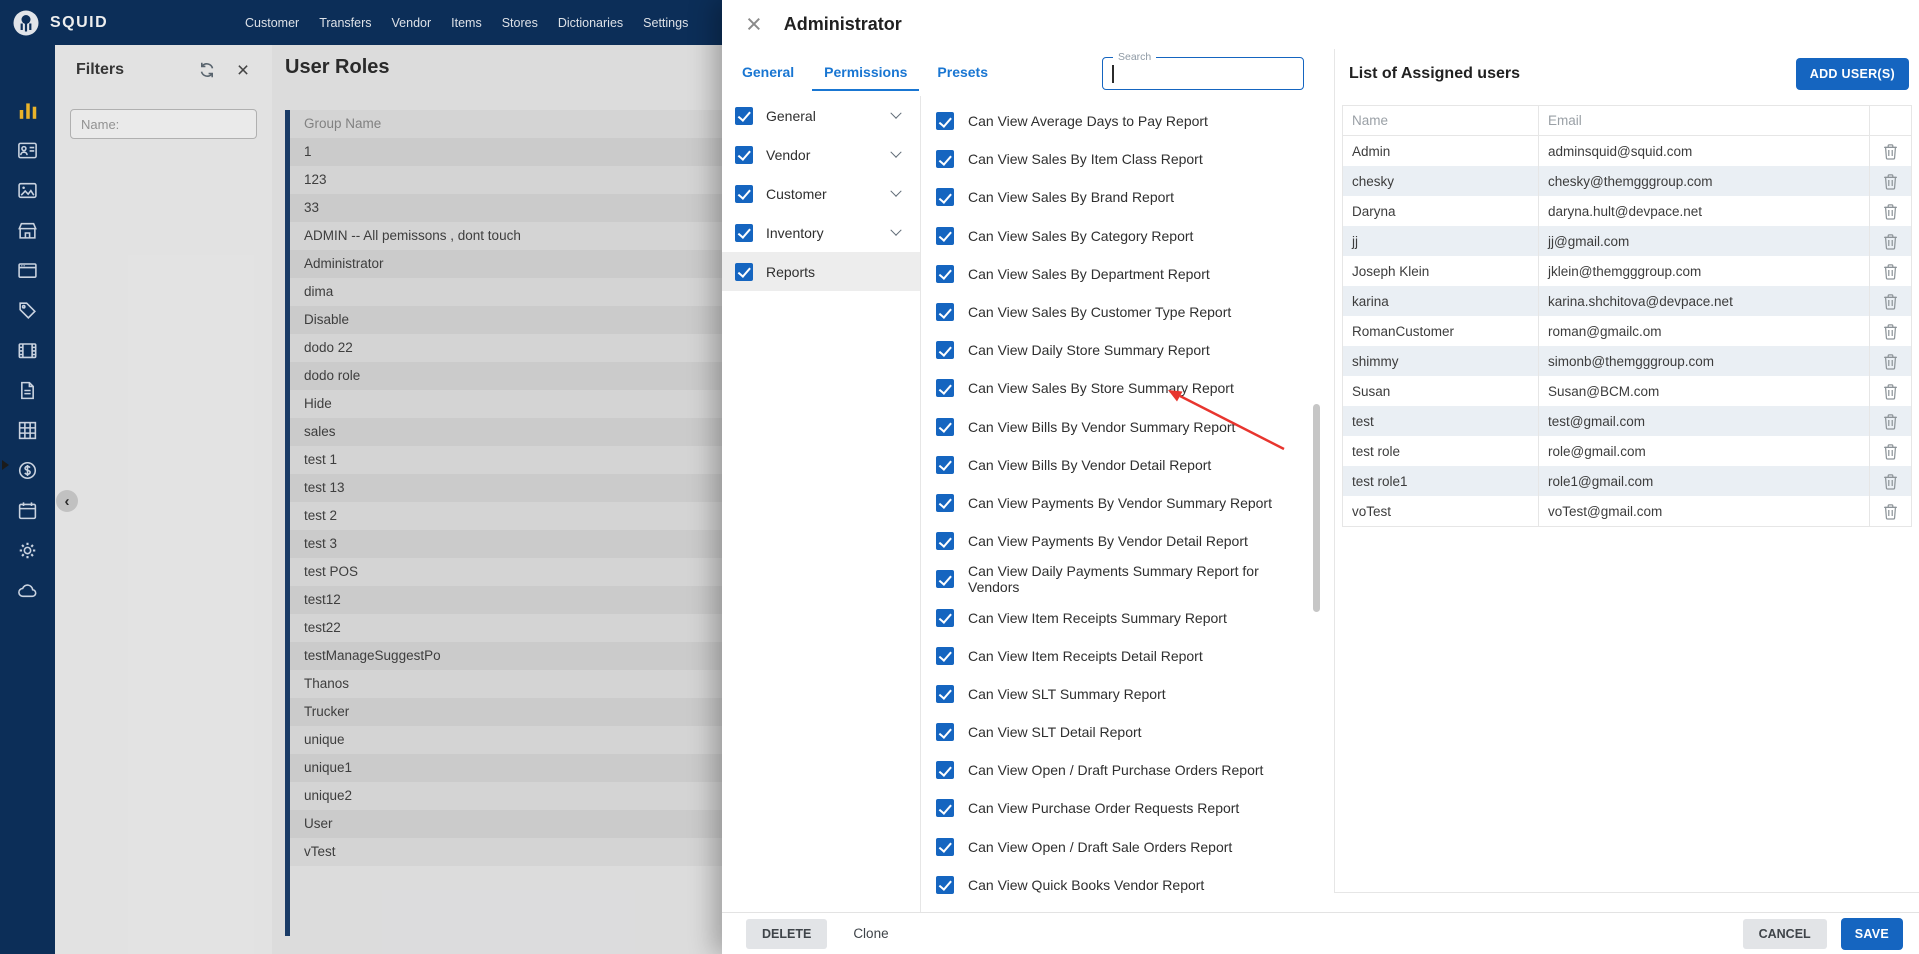 The image size is (1919, 954). What do you see at coordinates (870, 933) in the screenshot?
I see `clone-button: Clone` at bounding box center [870, 933].